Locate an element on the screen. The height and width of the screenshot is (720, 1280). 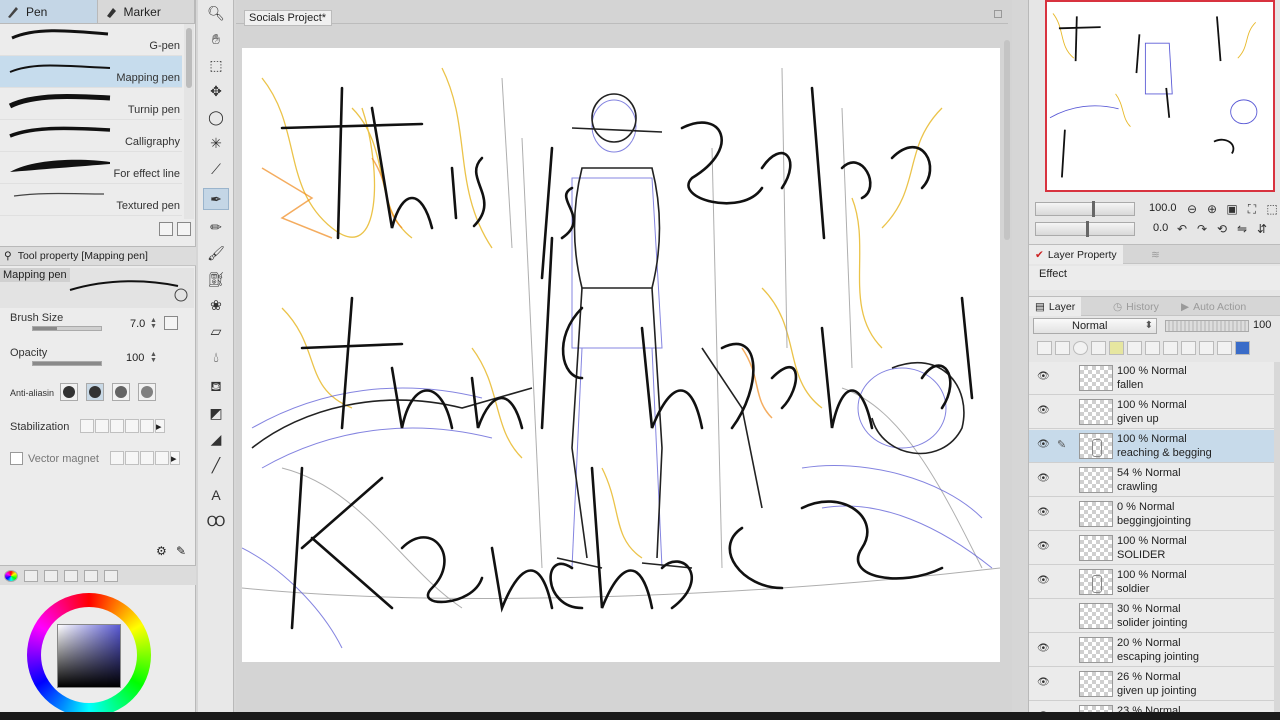
line-tool-icon: ╱ is located at coordinates (216, 465).